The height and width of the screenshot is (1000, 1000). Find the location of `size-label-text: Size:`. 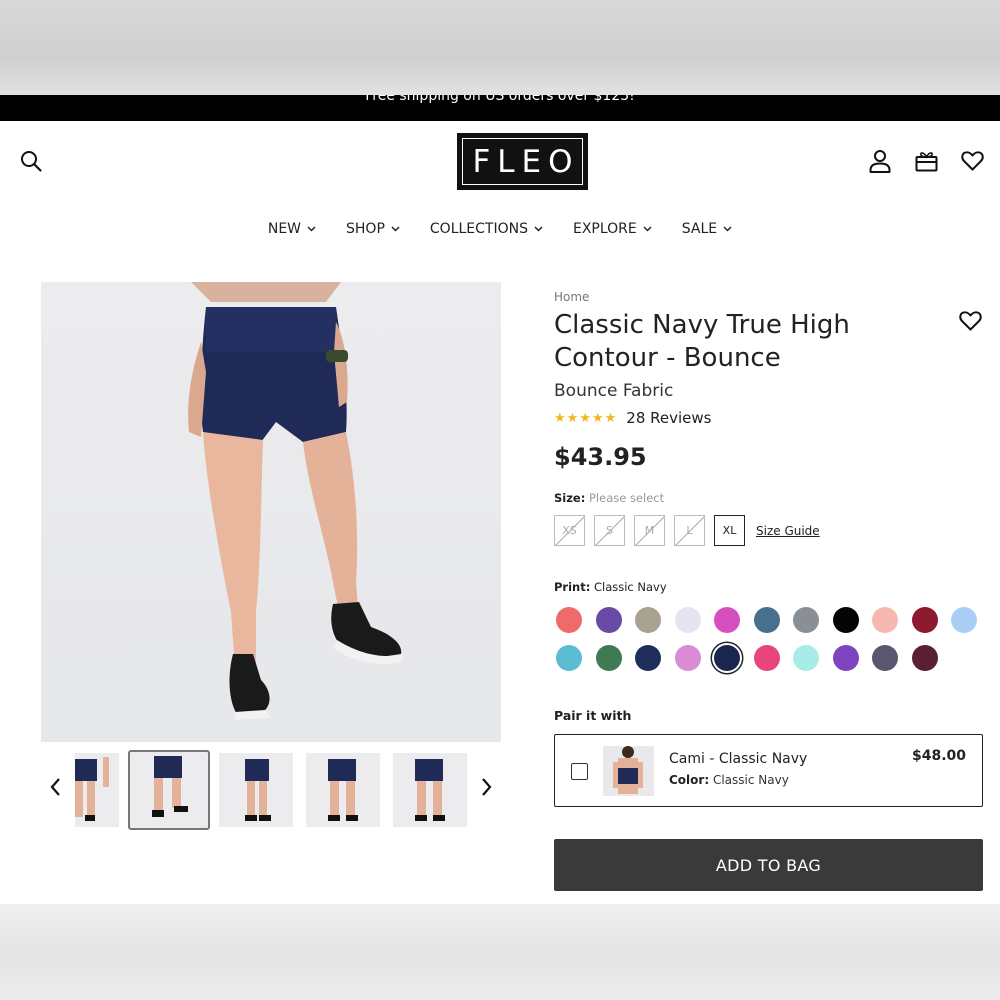

size-label-text: Size: is located at coordinates (570, 498).